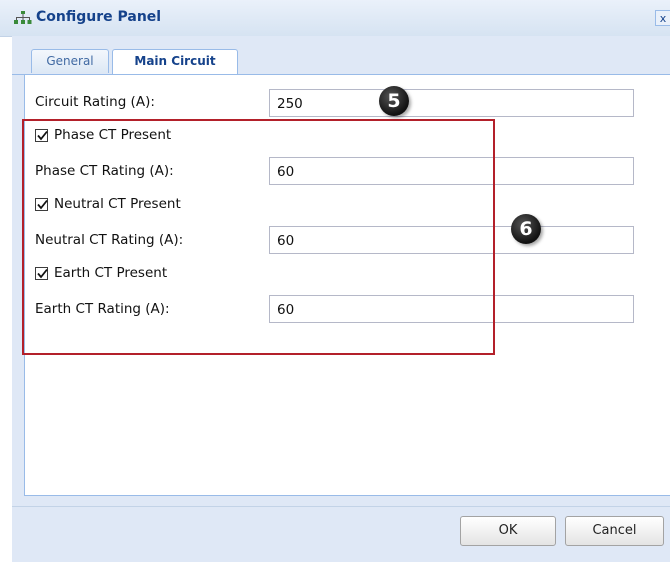 This screenshot has width=670, height=562. Describe the element at coordinates (23, 17) in the screenshot. I see `panel-tree-icon` at that location.